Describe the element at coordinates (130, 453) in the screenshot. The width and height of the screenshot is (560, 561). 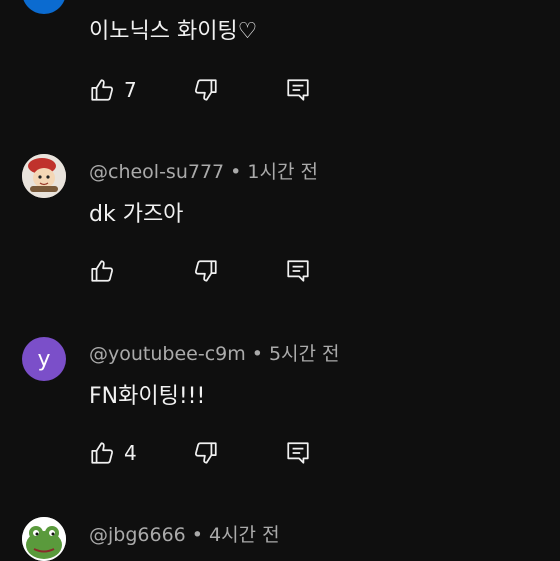
I see `like-count: 4` at that location.